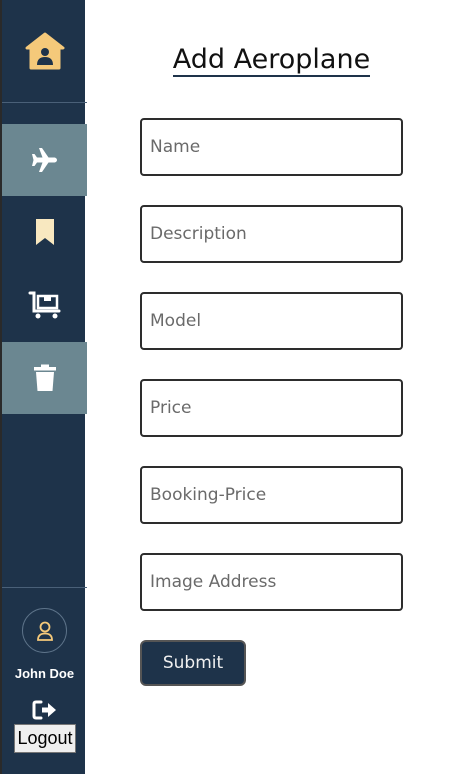 This screenshot has height=774, width=453. Describe the element at coordinates (271, 147) in the screenshot. I see `name-field` at that location.